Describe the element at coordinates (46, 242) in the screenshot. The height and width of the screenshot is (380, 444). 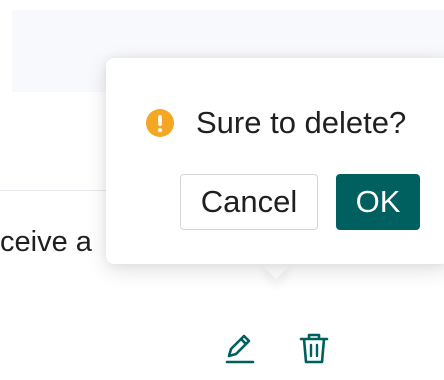
I see `table-cell-text: ceive a` at that location.